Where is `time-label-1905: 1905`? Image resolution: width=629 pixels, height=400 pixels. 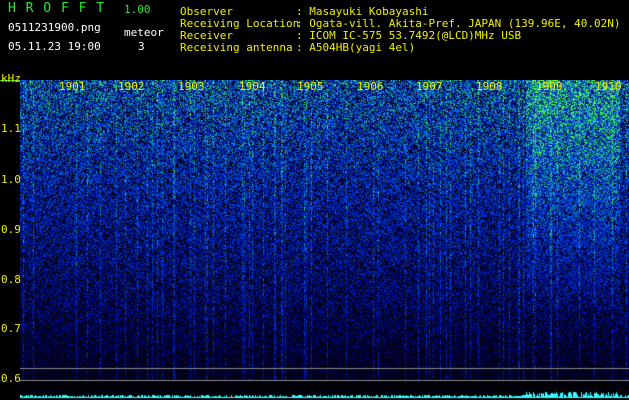 time-label-1905: 1905 is located at coordinates (310, 86).